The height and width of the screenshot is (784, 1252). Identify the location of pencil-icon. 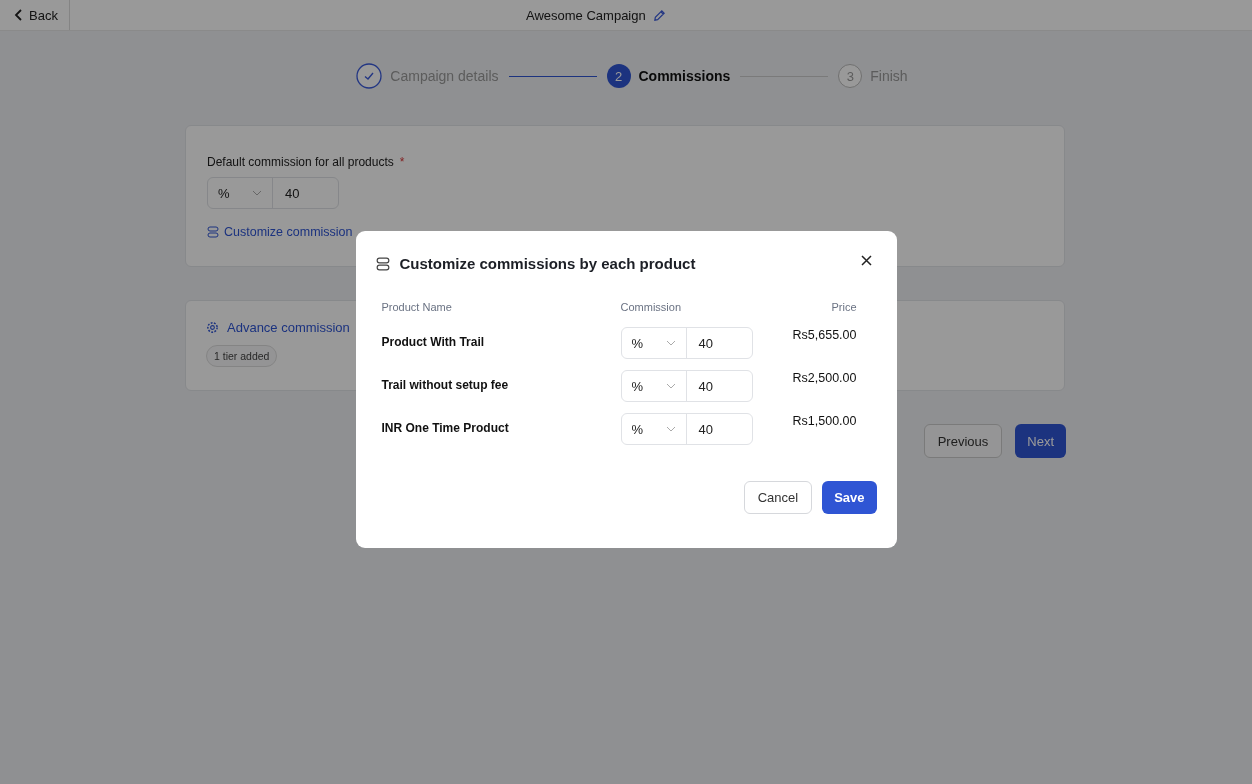
(659, 15).